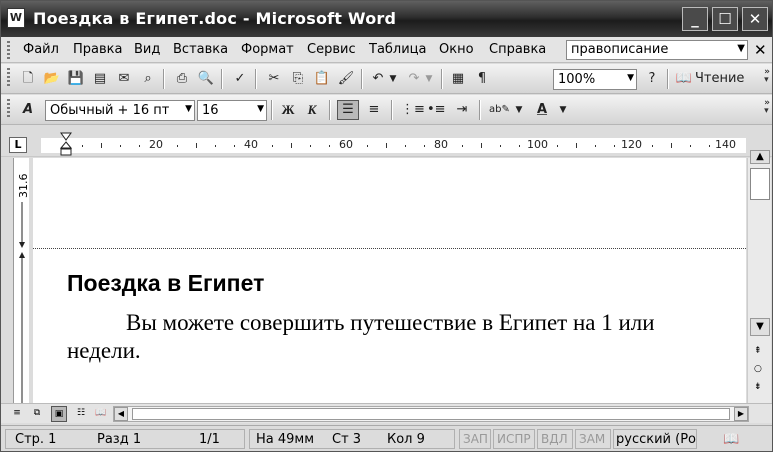  I want to click on status-line: Ст 3, so click(347, 439).